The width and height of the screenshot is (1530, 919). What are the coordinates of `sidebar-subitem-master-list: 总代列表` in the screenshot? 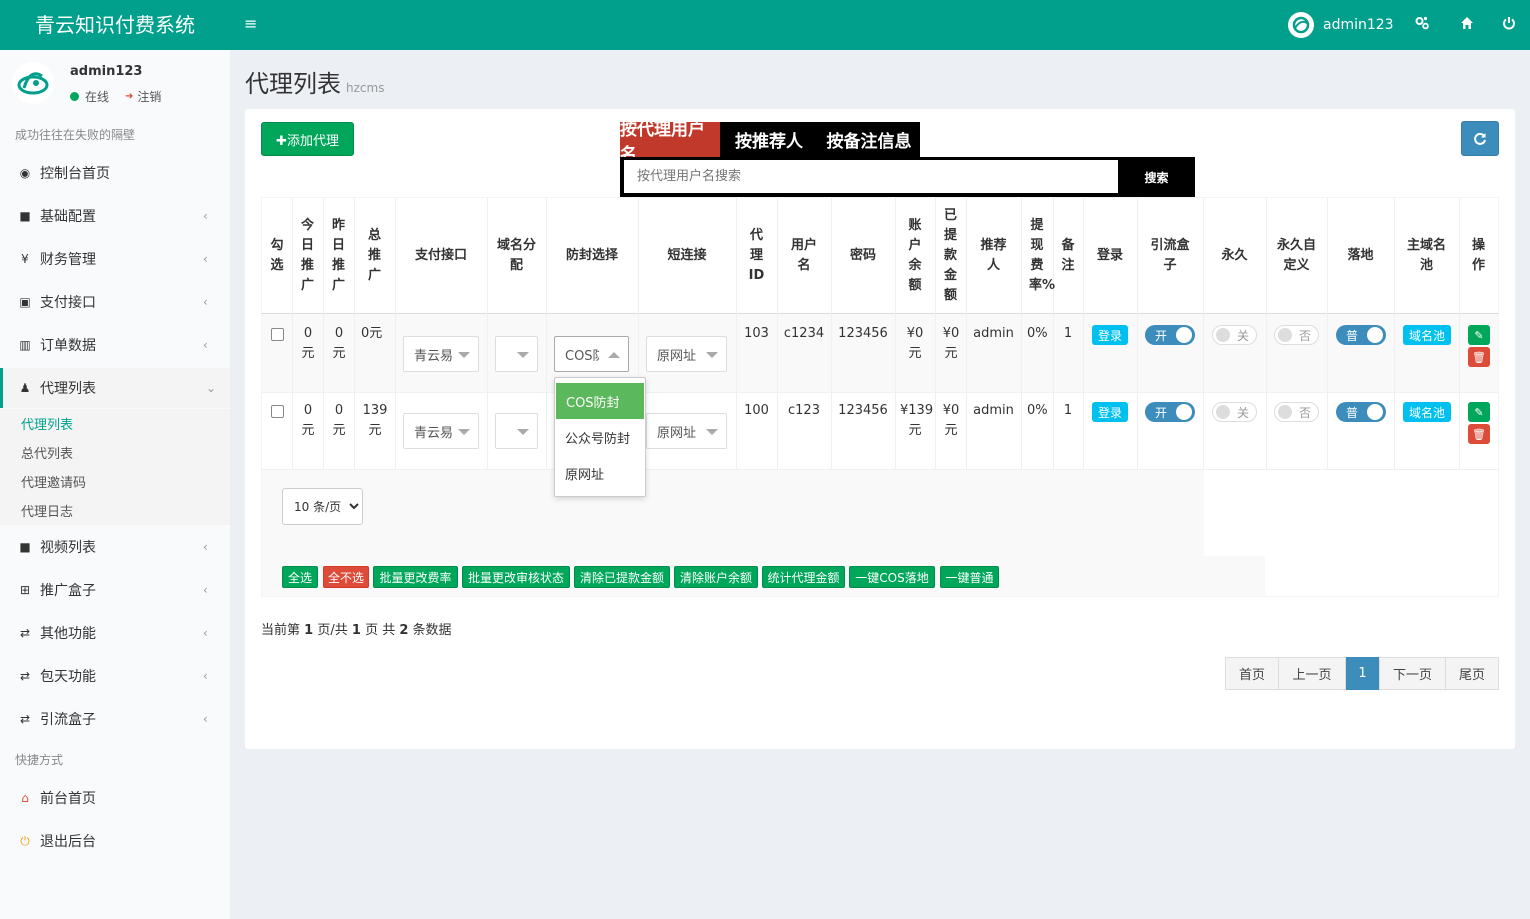 It's located at (115, 452).